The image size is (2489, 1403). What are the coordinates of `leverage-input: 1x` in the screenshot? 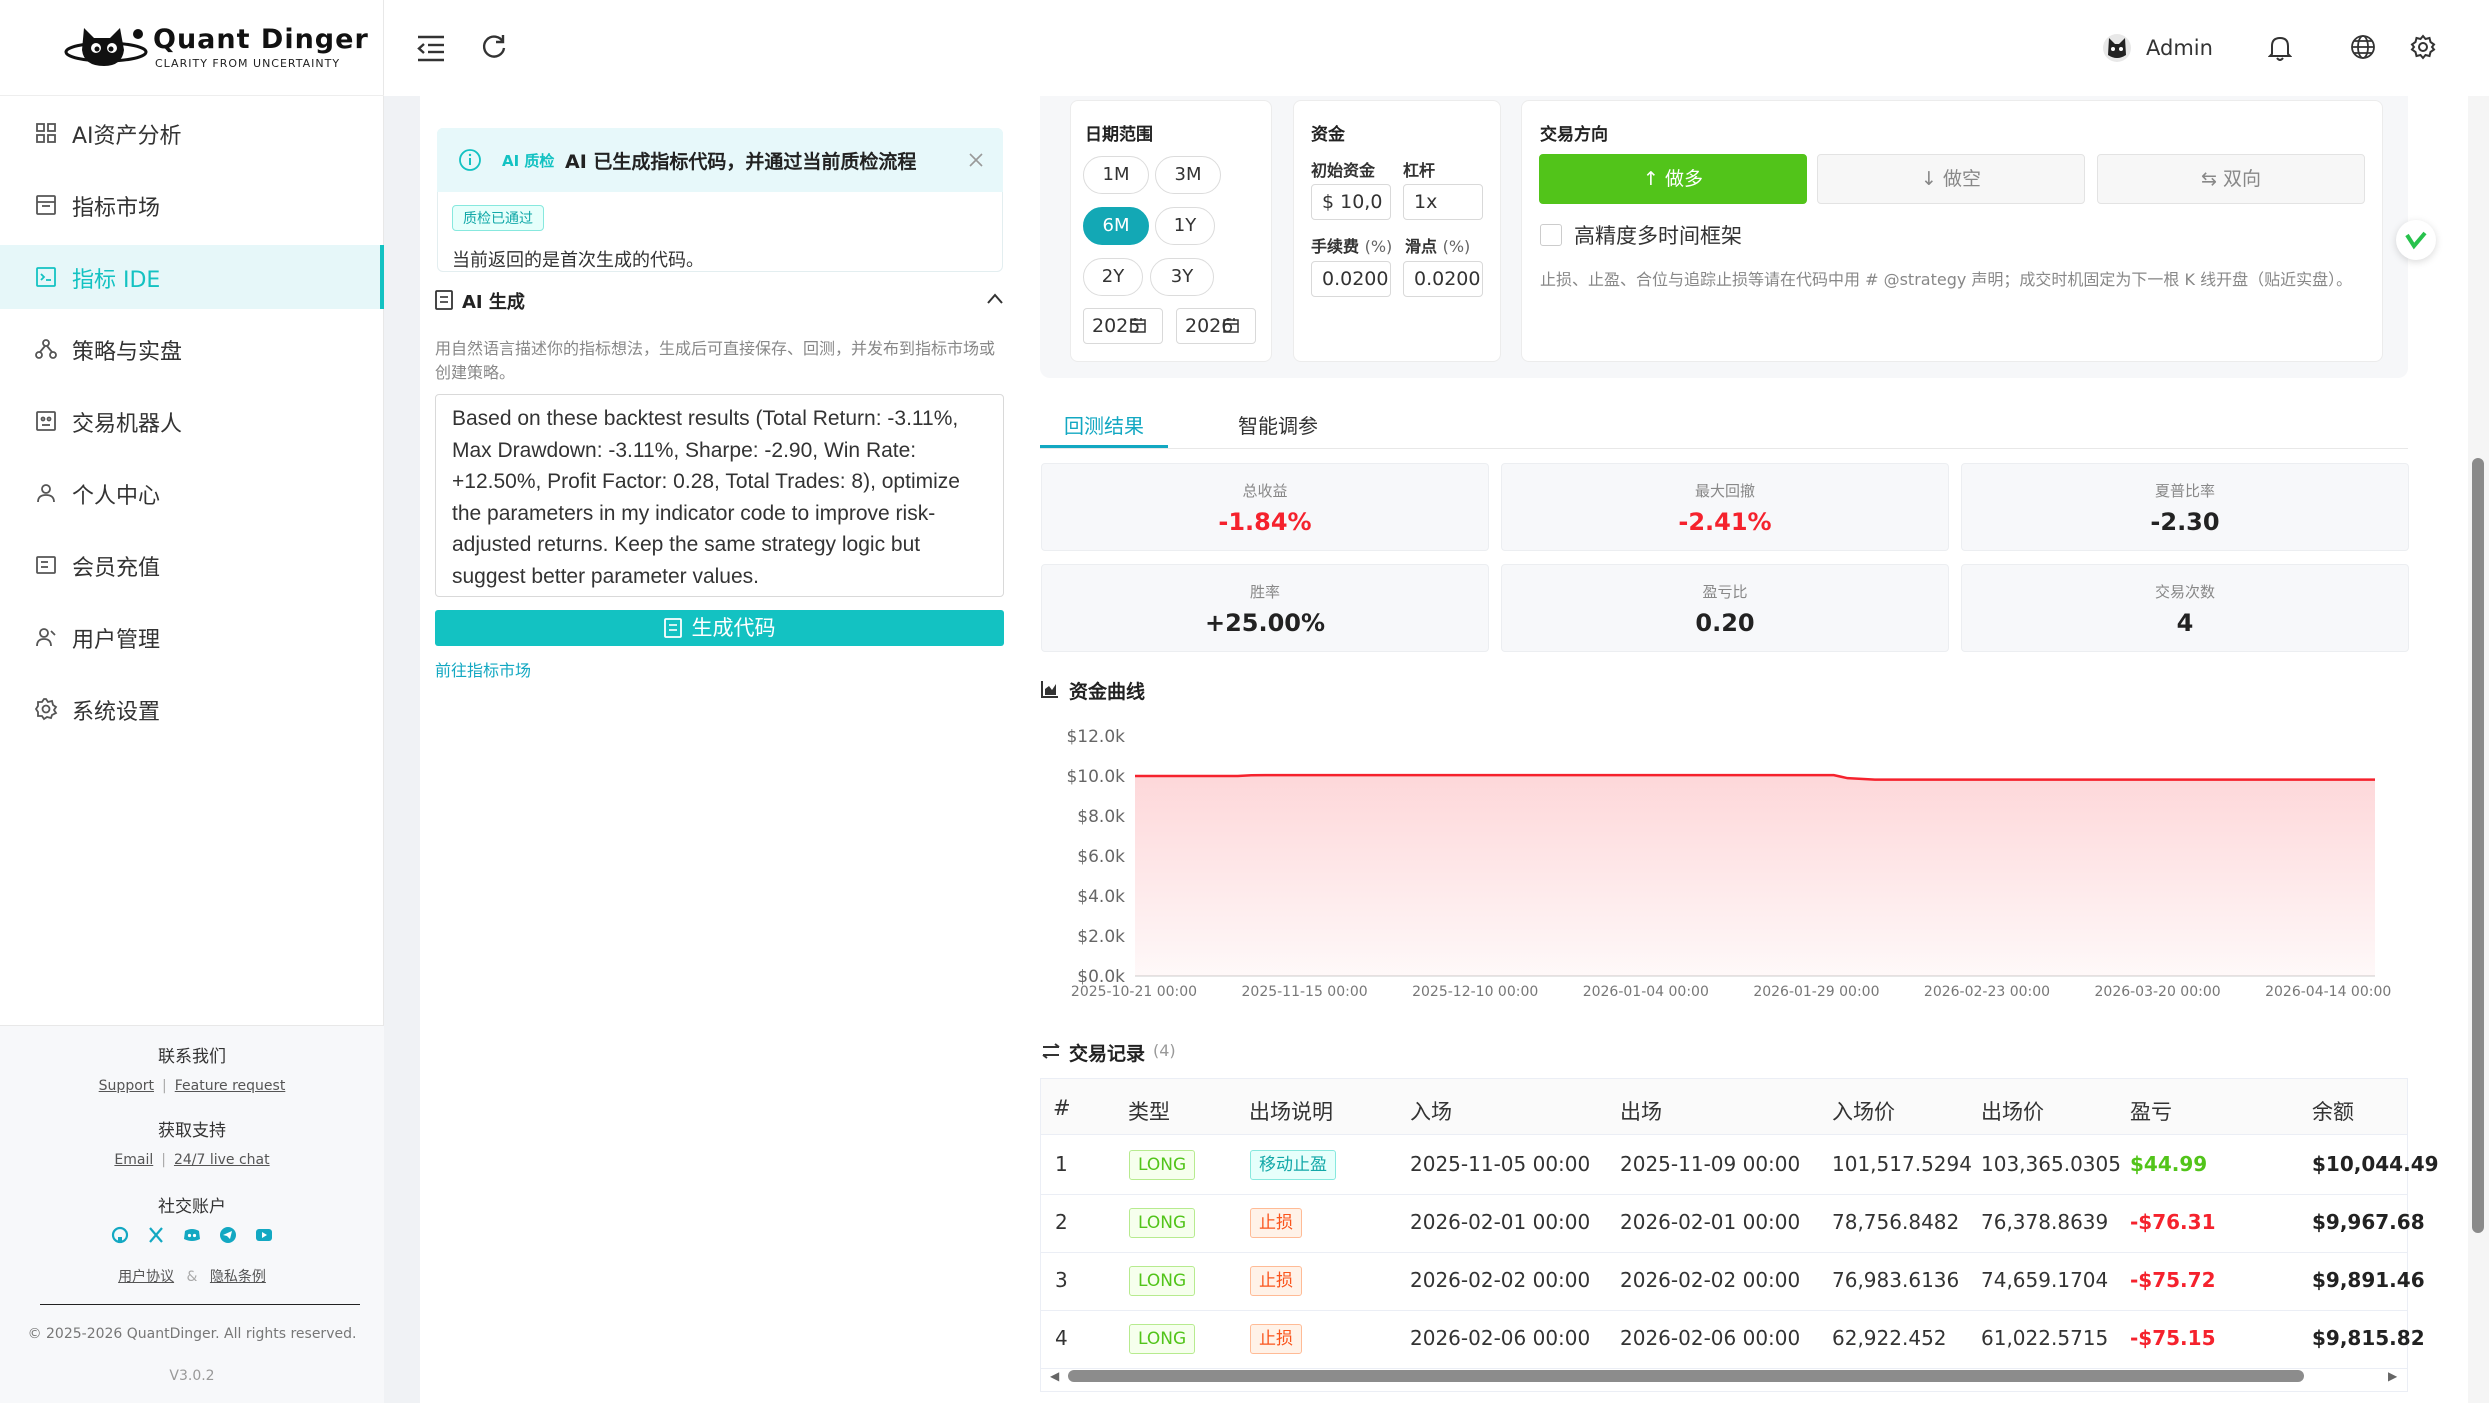 It's located at (1443, 202).